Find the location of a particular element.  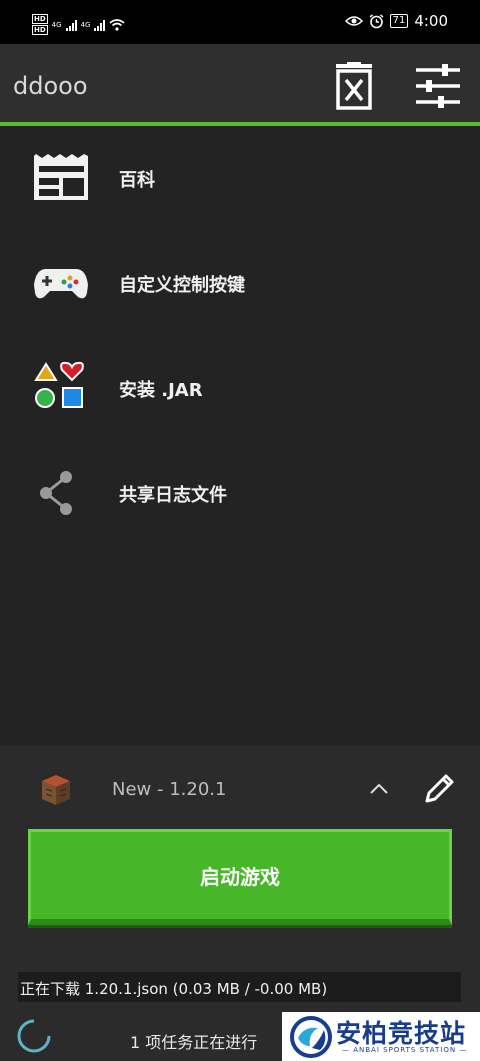

clock: 4:00 is located at coordinates (431, 21).